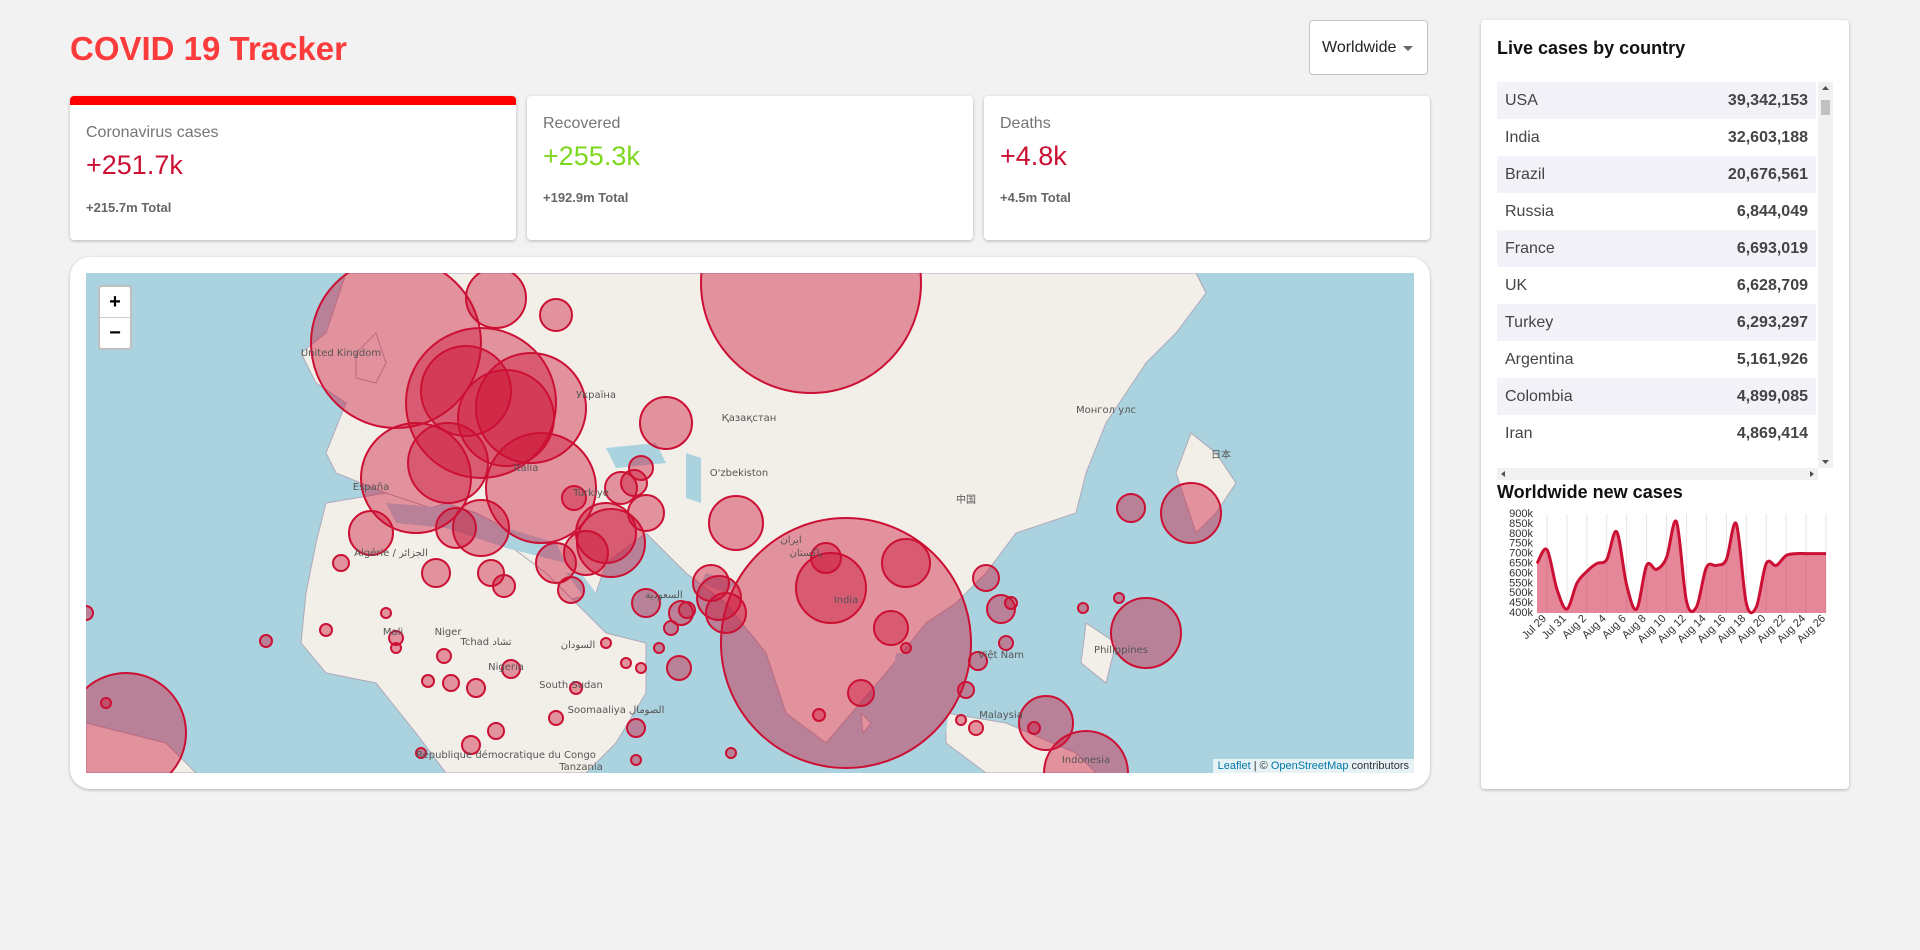  I want to click on country-cases: 20,676,561, so click(1767, 174).